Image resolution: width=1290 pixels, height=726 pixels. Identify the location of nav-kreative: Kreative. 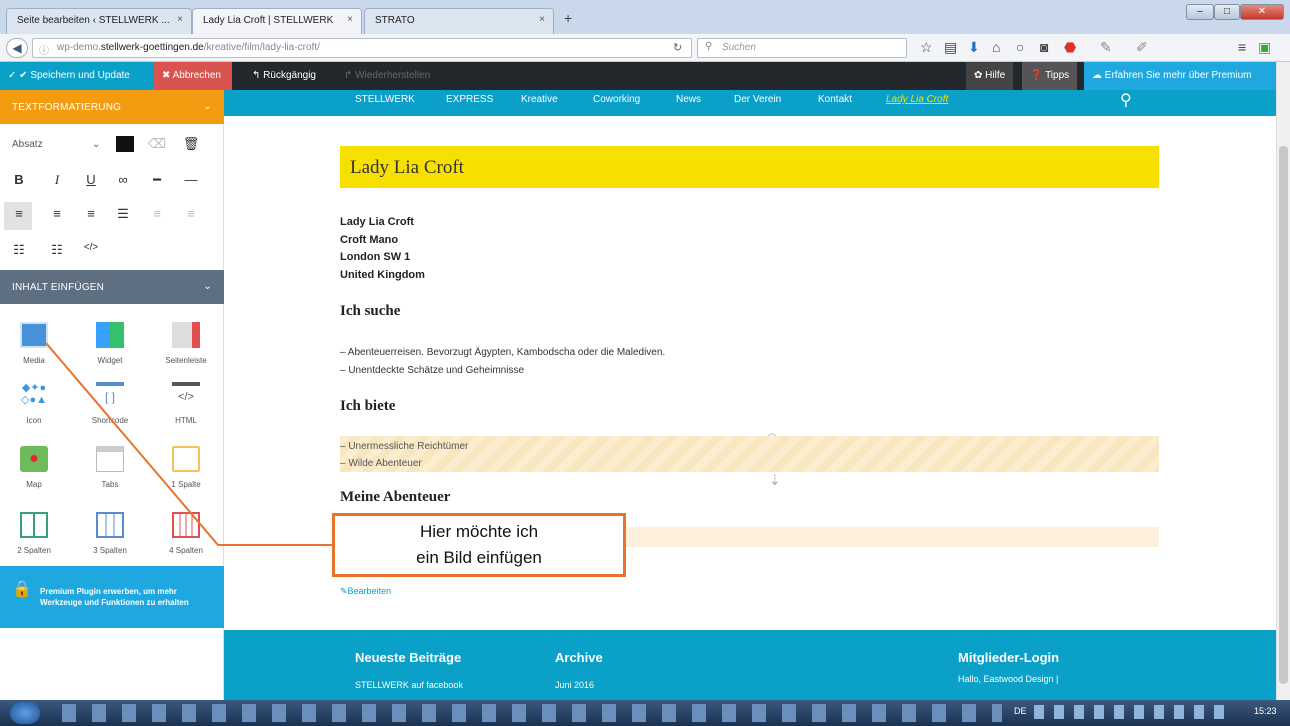
(539, 99).